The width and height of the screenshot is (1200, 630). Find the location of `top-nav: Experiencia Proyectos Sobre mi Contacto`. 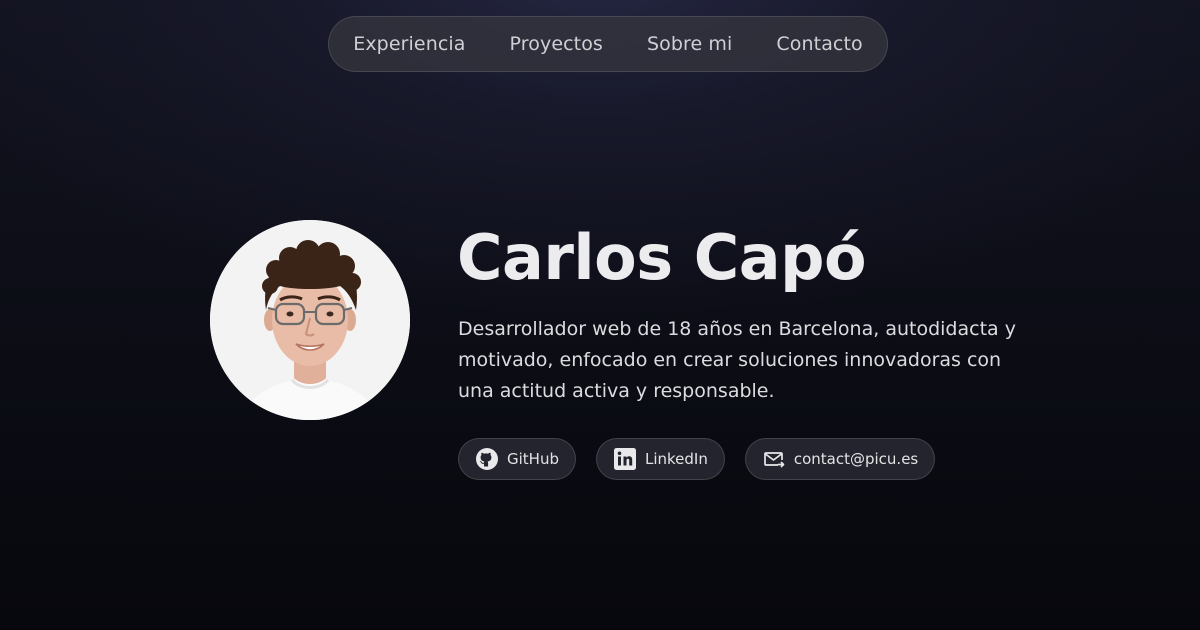

top-nav: Experiencia Proyectos Sobre mi Contacto is located at coordinates (608, 44).